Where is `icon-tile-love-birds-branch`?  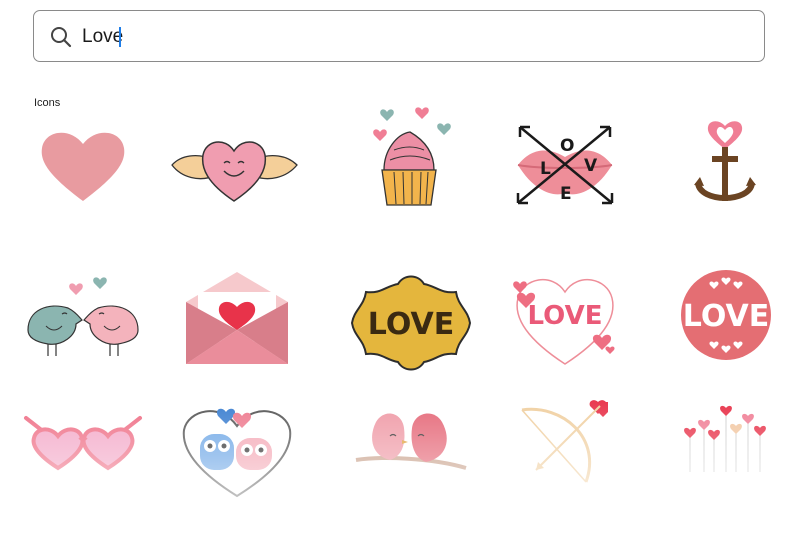
icon-tile-love-birds-branch is located at coordinates (407, 453).